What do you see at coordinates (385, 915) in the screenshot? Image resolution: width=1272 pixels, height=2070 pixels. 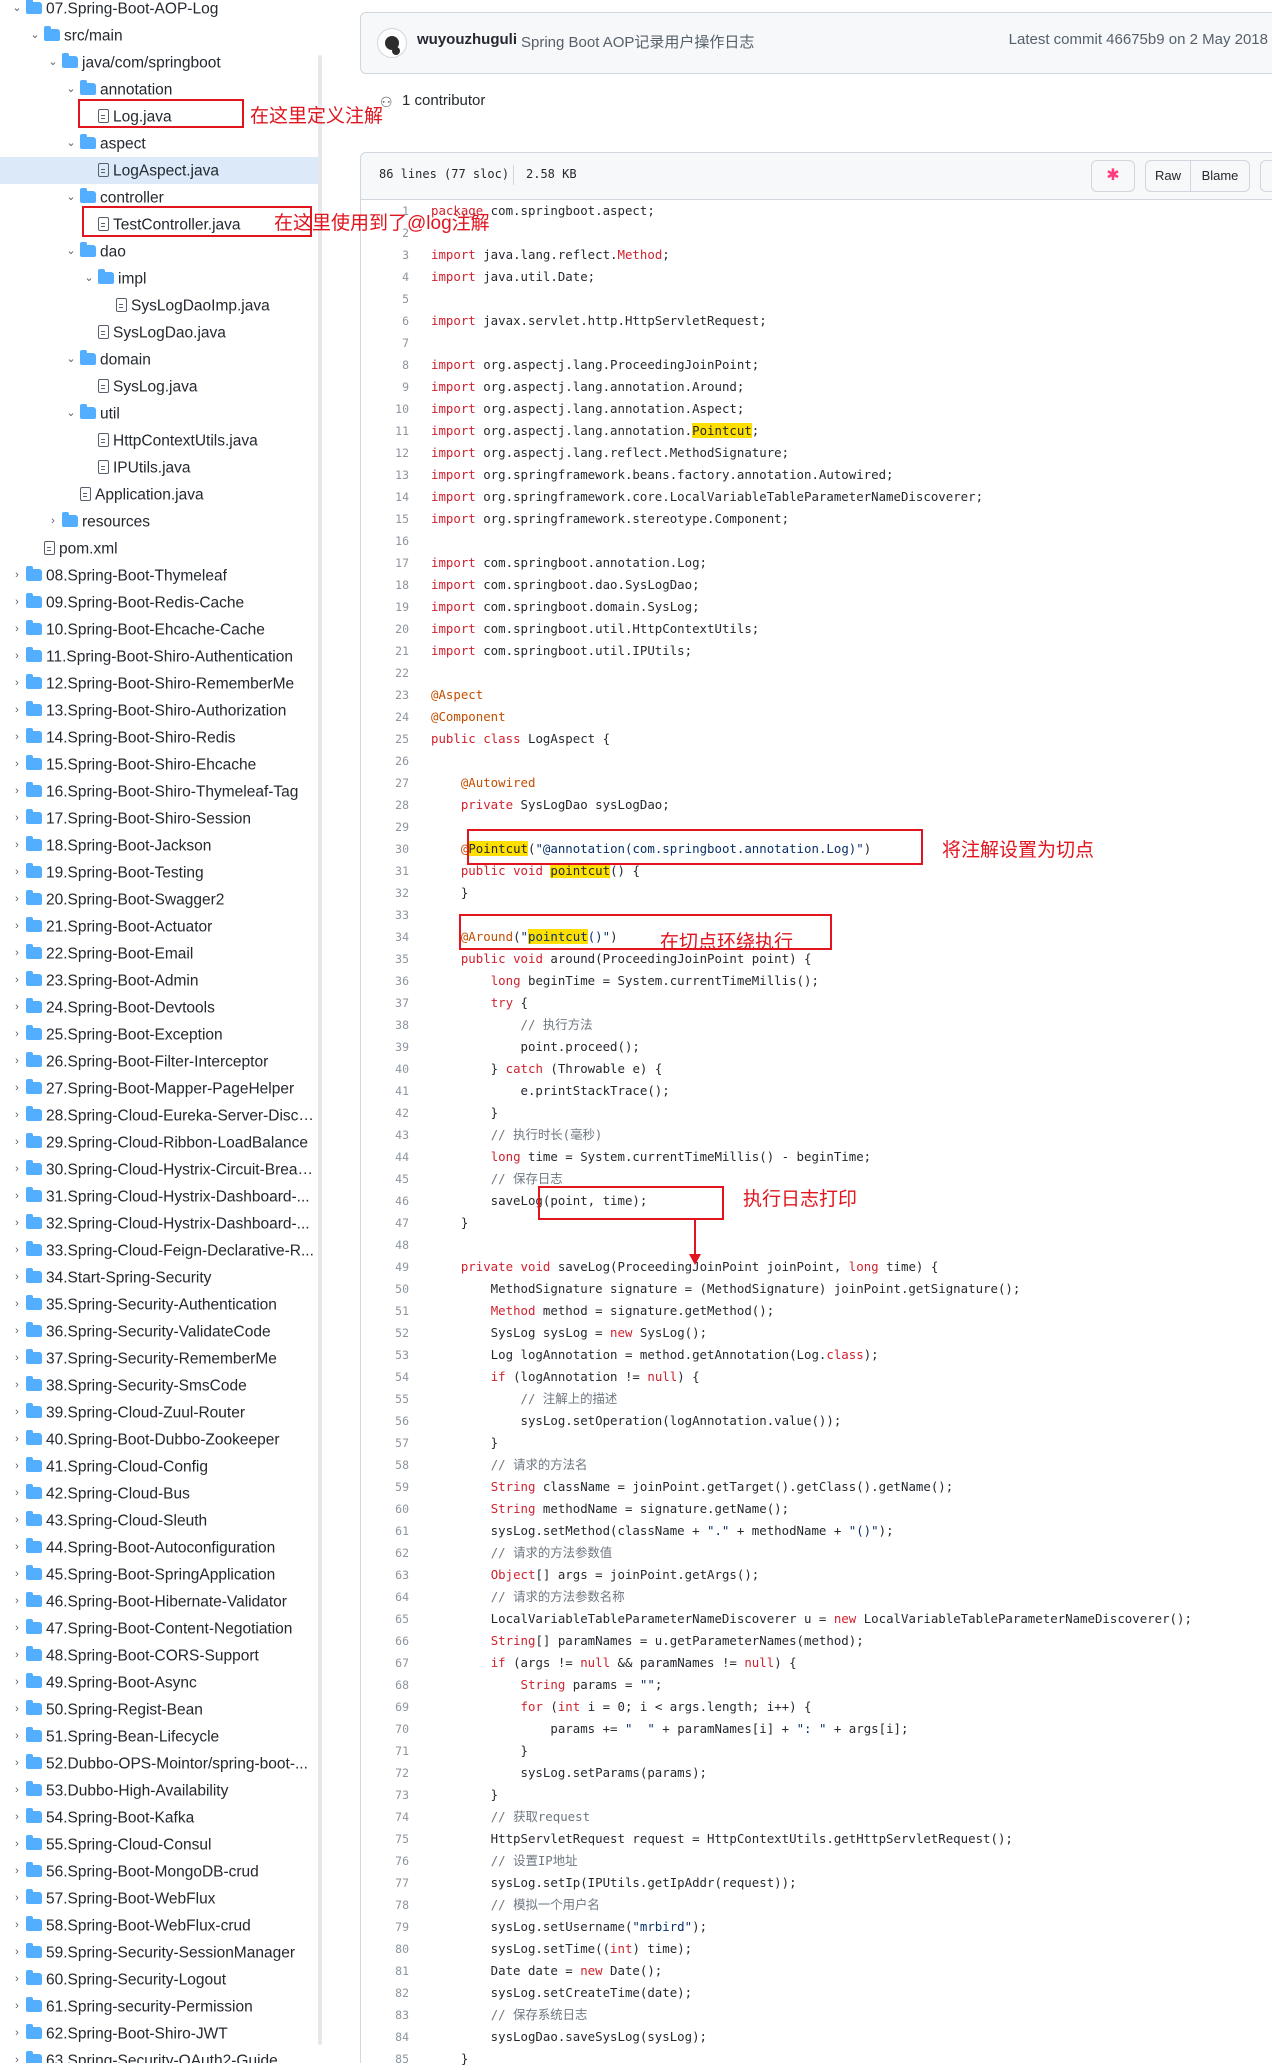 I see `line-number: 33` at bounding box center [385, 915].